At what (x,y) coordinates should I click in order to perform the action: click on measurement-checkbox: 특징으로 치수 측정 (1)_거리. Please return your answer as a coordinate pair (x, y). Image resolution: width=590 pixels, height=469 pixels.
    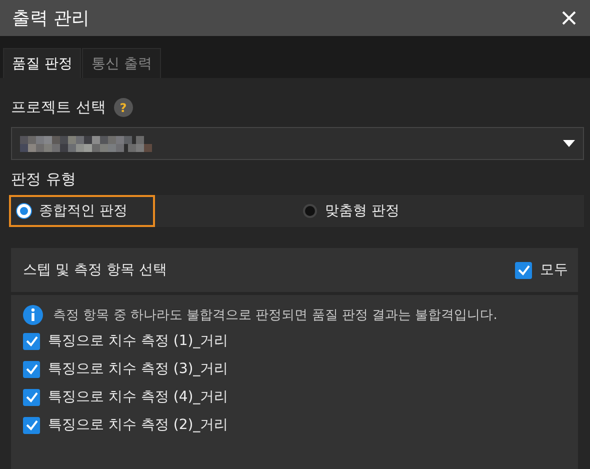
    Looking at the image, I should click on (294, 341).